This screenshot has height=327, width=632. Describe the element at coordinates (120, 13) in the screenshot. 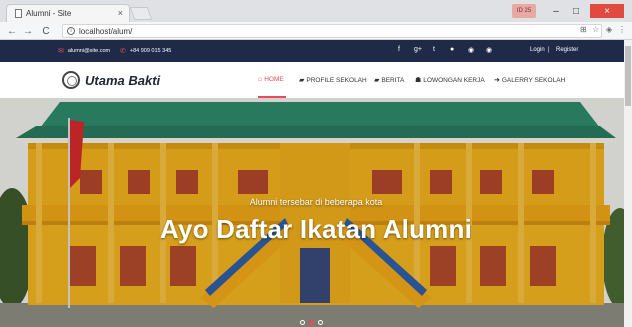

I see `tab-close-icon: ×` at that location.